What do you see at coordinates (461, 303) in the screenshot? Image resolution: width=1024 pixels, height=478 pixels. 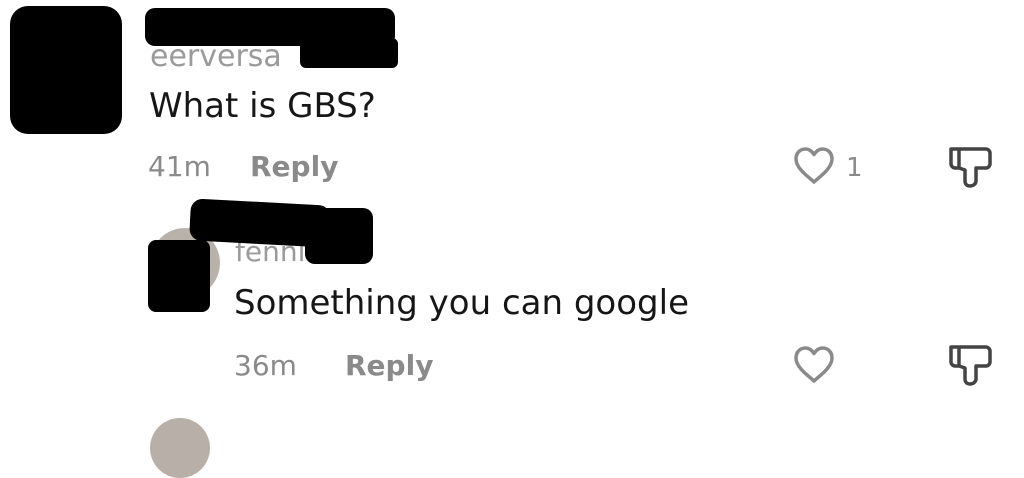 I see `comment-text: Something you can google` at bounding box center [461, 303].